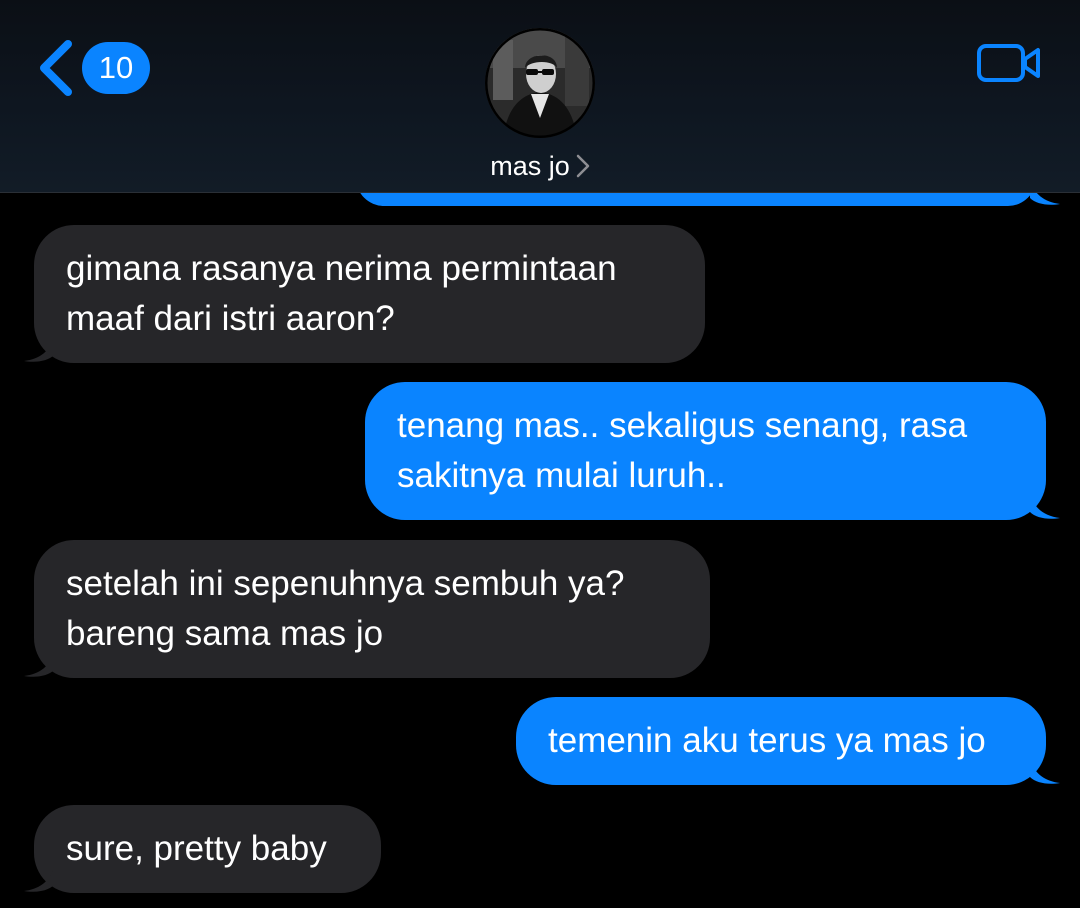  I want to click on chevron-left-icon, so click(56, 68).